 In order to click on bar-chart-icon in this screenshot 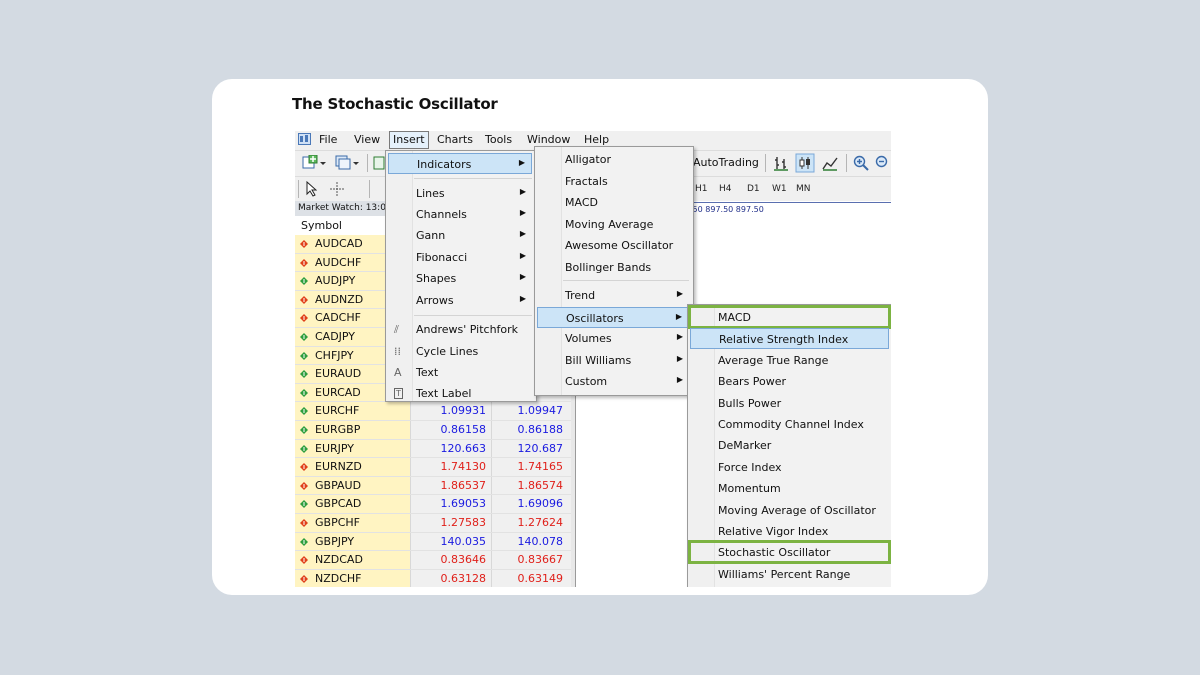, I will do `click(781, 163)`.